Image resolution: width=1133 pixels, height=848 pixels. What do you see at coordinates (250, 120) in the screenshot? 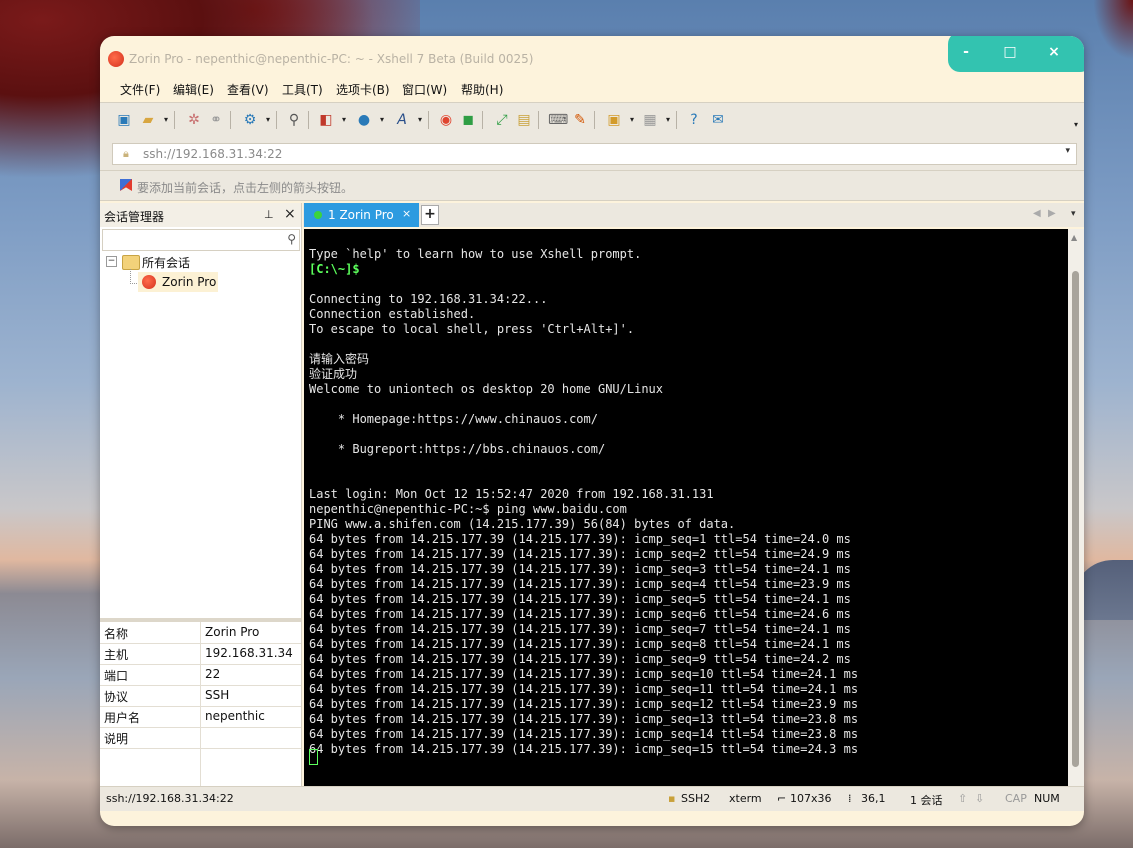
I see `properties-icon: ⚙` at bounding box center [250, 120].